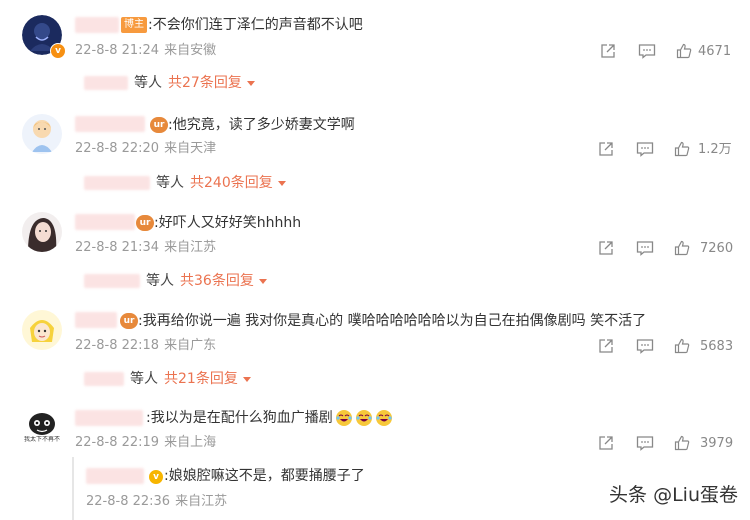 The width and height of the screenshot is (750, 520). Describe the element at coordinates (261, 125) in the screenshot. I see `comment-text: :他究竟，读了多少娇妻文学啊` at that location.